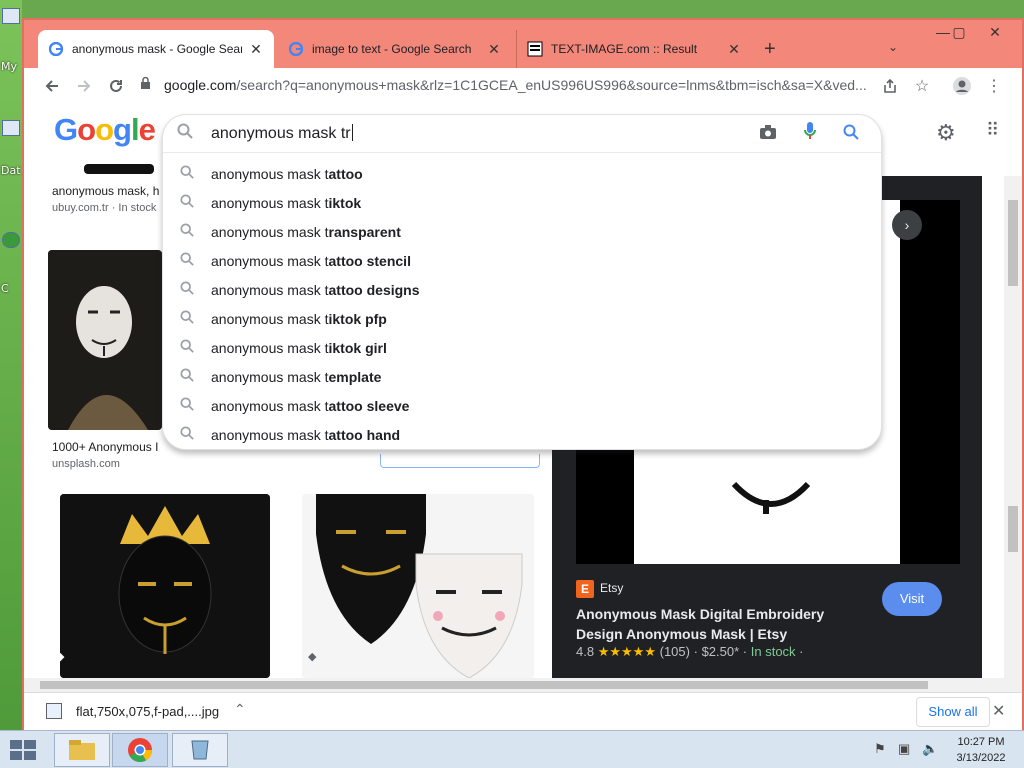 This screenshot has height=768, width=1024. Describe the element at coordinates (946, 133) in the screenshot. I see `settings-gear-icon: ⚙` at that location.